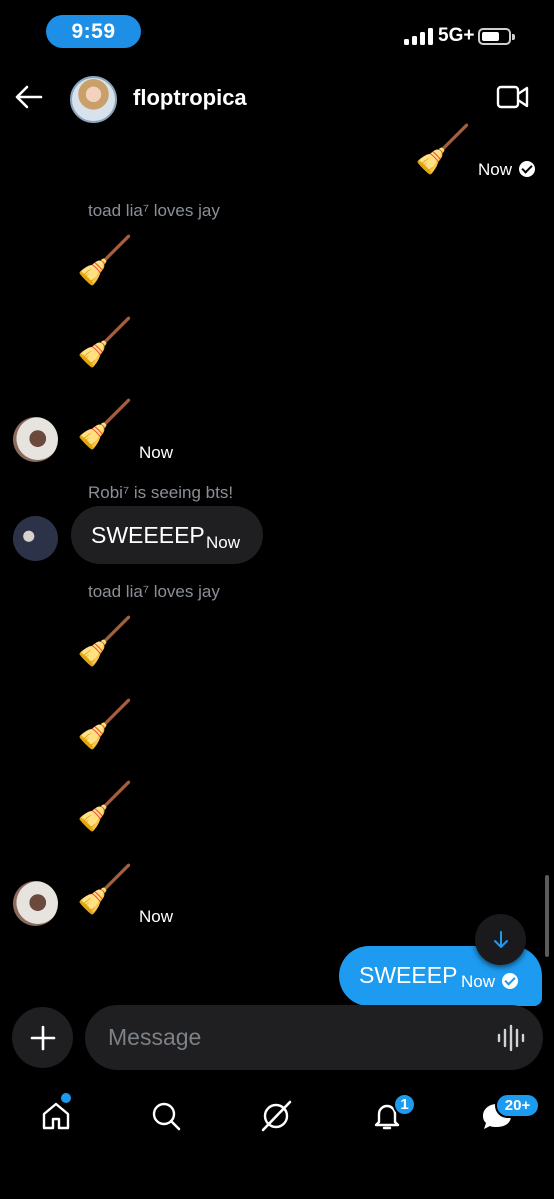 The width and height of the screenshot is (554, 1199). I want to click on chat-avatar, so click(93, 99).